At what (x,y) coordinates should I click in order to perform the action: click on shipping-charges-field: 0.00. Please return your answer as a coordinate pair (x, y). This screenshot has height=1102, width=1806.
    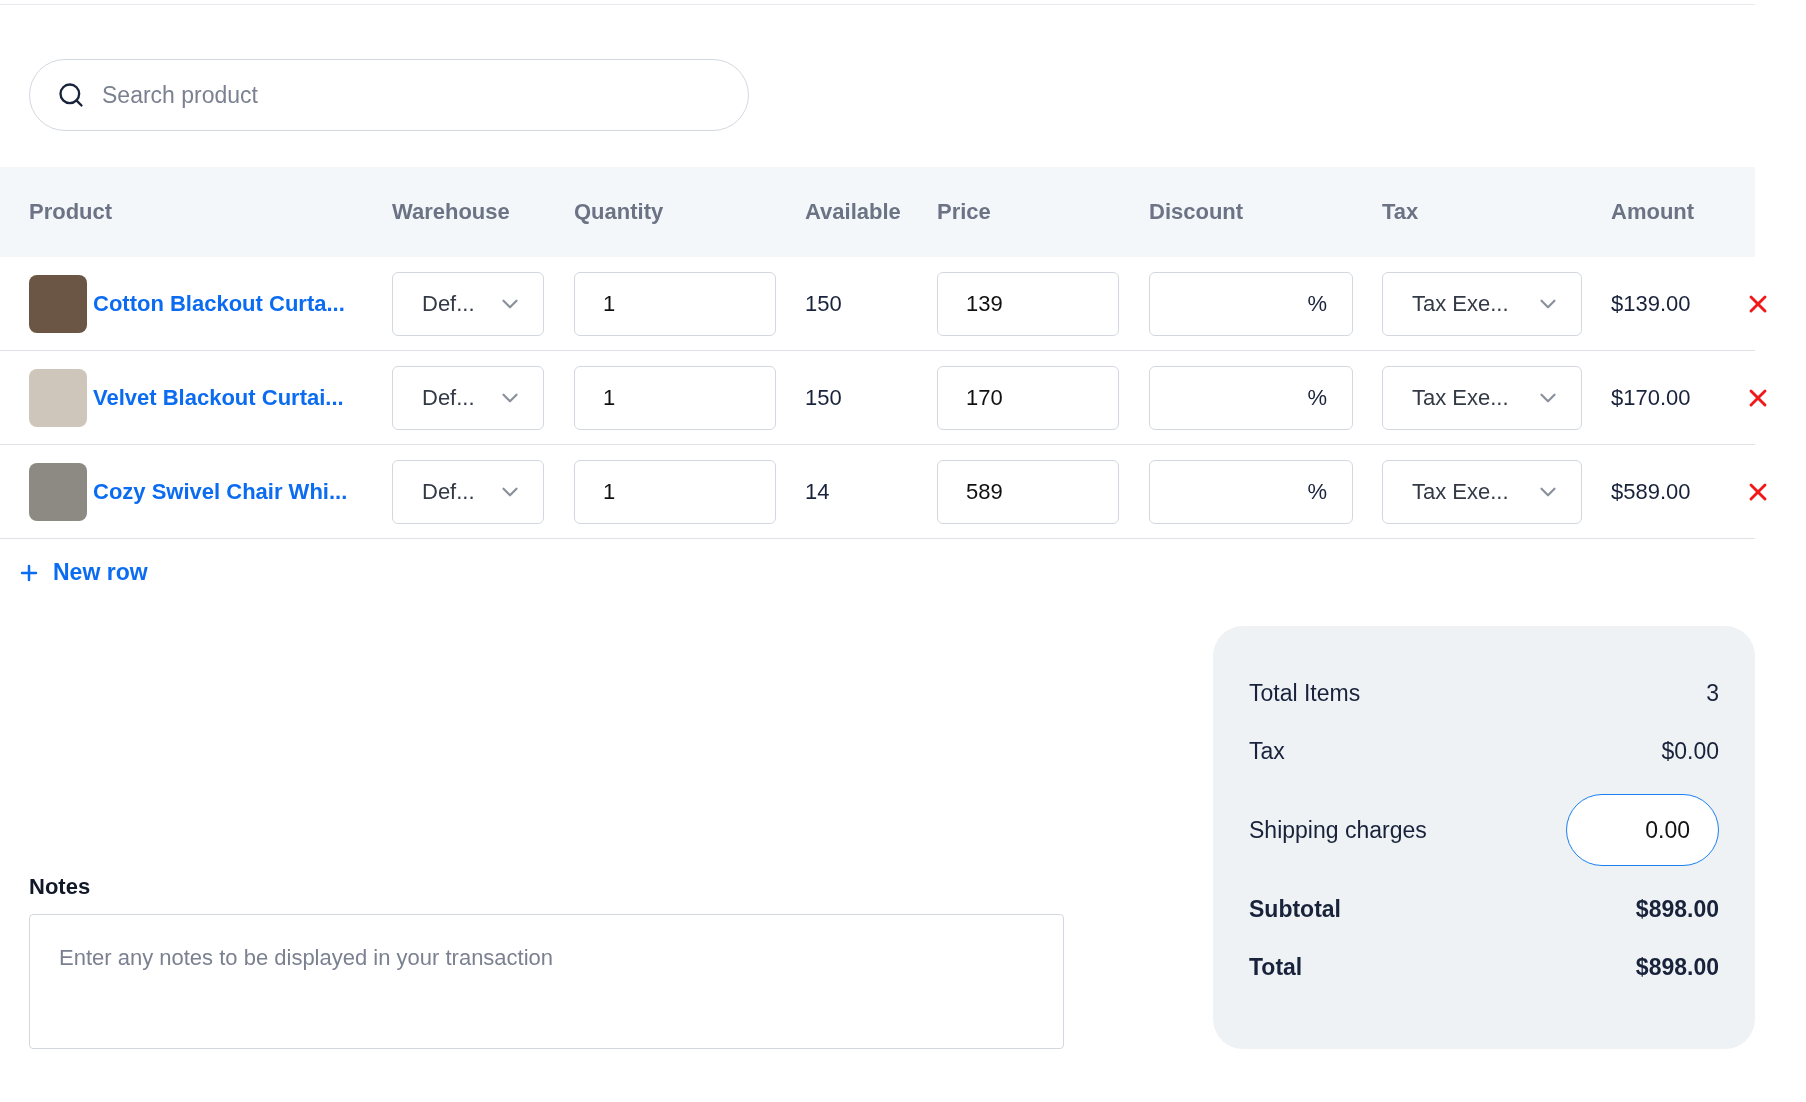
    Looking at the image, I should click on (1642, 830).